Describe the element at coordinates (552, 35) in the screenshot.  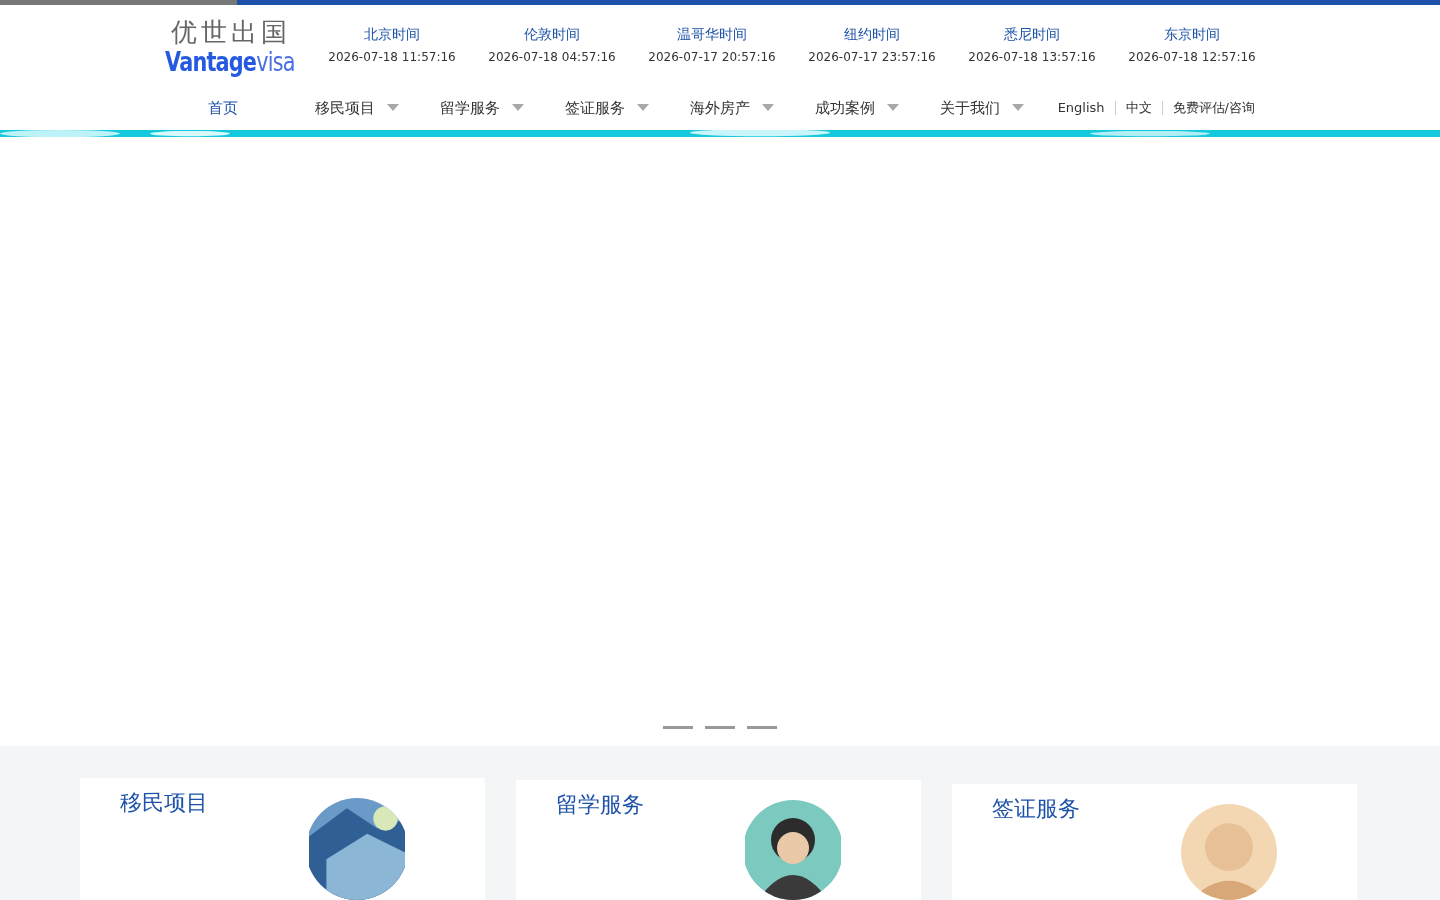
I see `city-label: 伦敦时间` at that location.